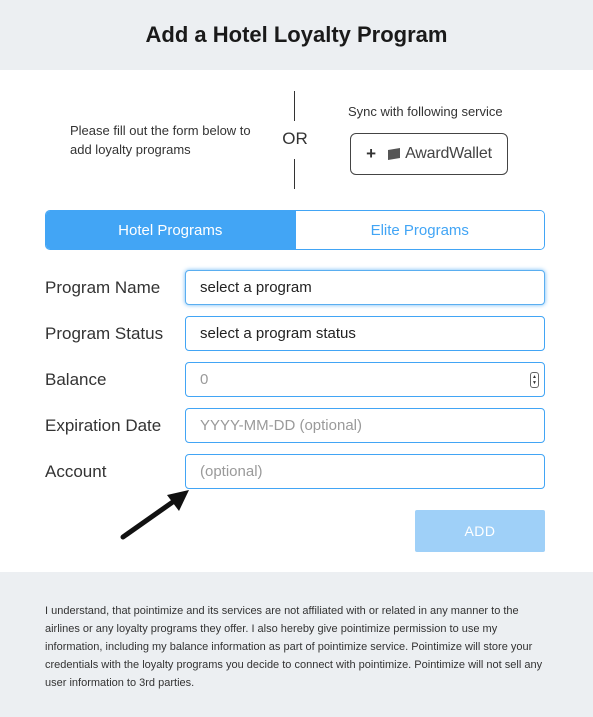 The height and width of the screenshot is (717, 593). What do you see at coordinates (103, 425) in the screenshot?
I see `expiration-date-label: Expiration Date` at bounding box center [103, 425].